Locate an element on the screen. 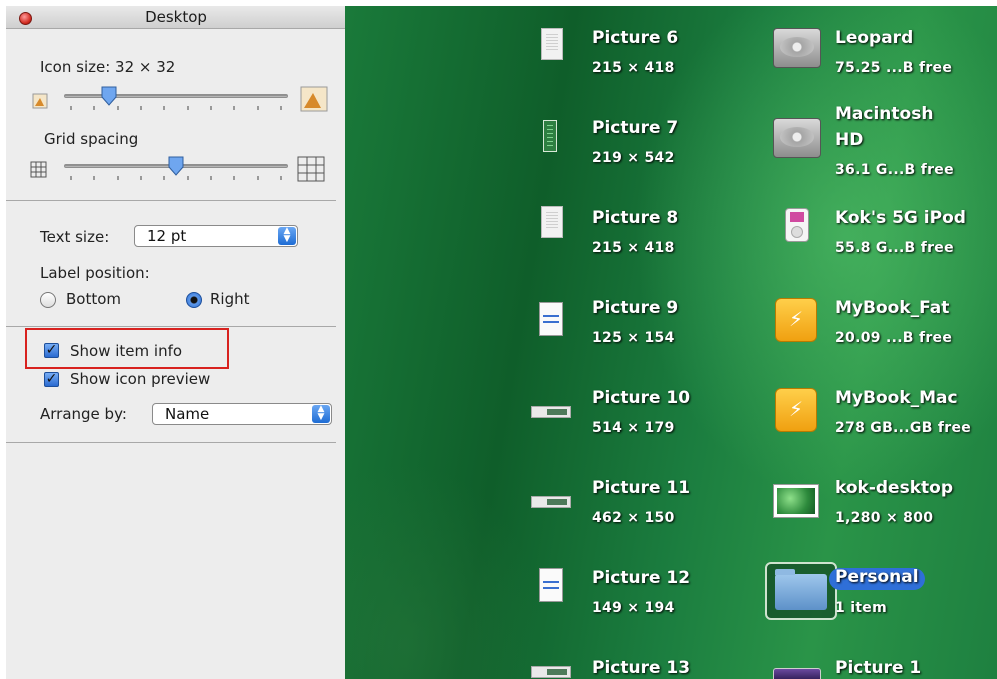 The image size is (997, 679). item-info: 278 GB...GB free is located at coordinates (903, 428).